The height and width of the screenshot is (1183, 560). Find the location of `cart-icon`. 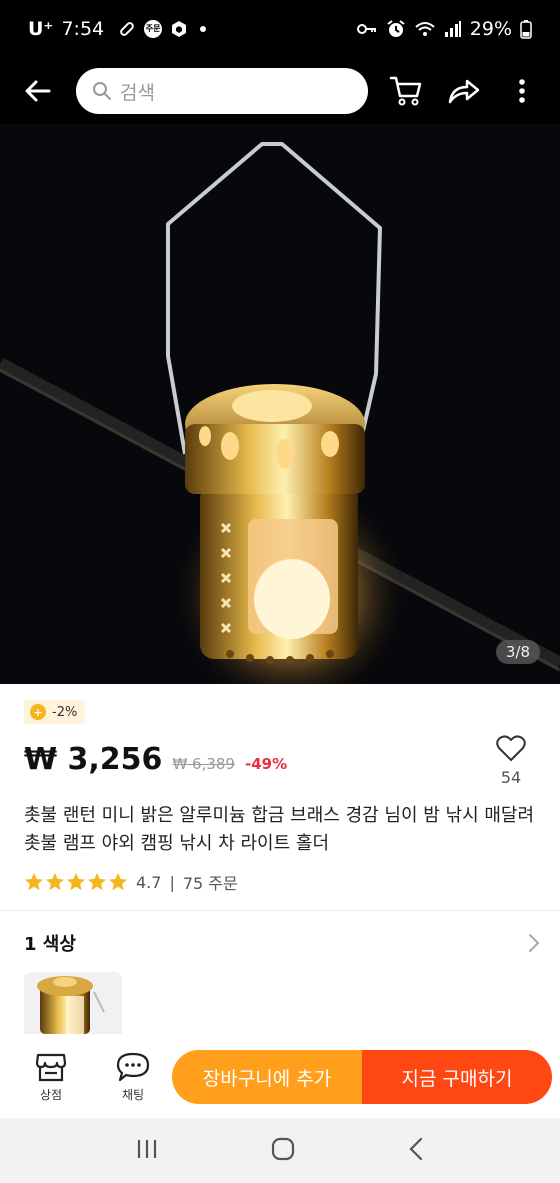

cart-icon is located at coordinates (405, 91).